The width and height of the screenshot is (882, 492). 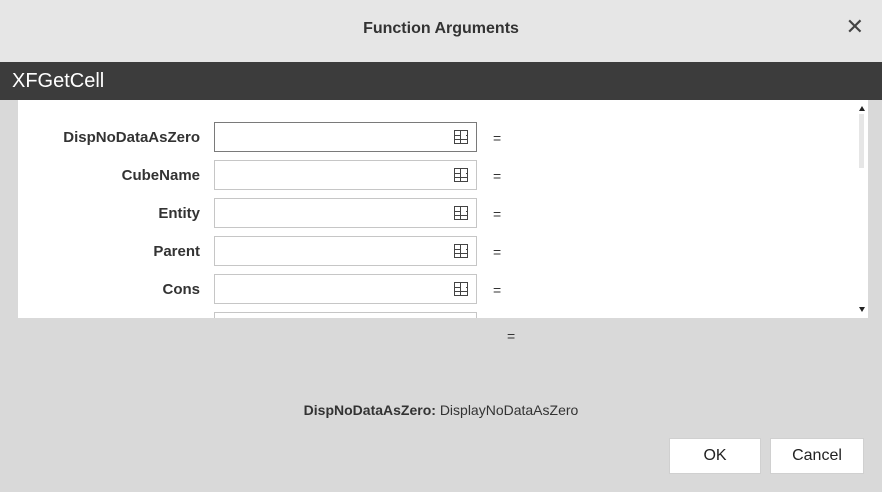 I want to click on argument-input-dispnodataaszero, so click(x=345, y=137).